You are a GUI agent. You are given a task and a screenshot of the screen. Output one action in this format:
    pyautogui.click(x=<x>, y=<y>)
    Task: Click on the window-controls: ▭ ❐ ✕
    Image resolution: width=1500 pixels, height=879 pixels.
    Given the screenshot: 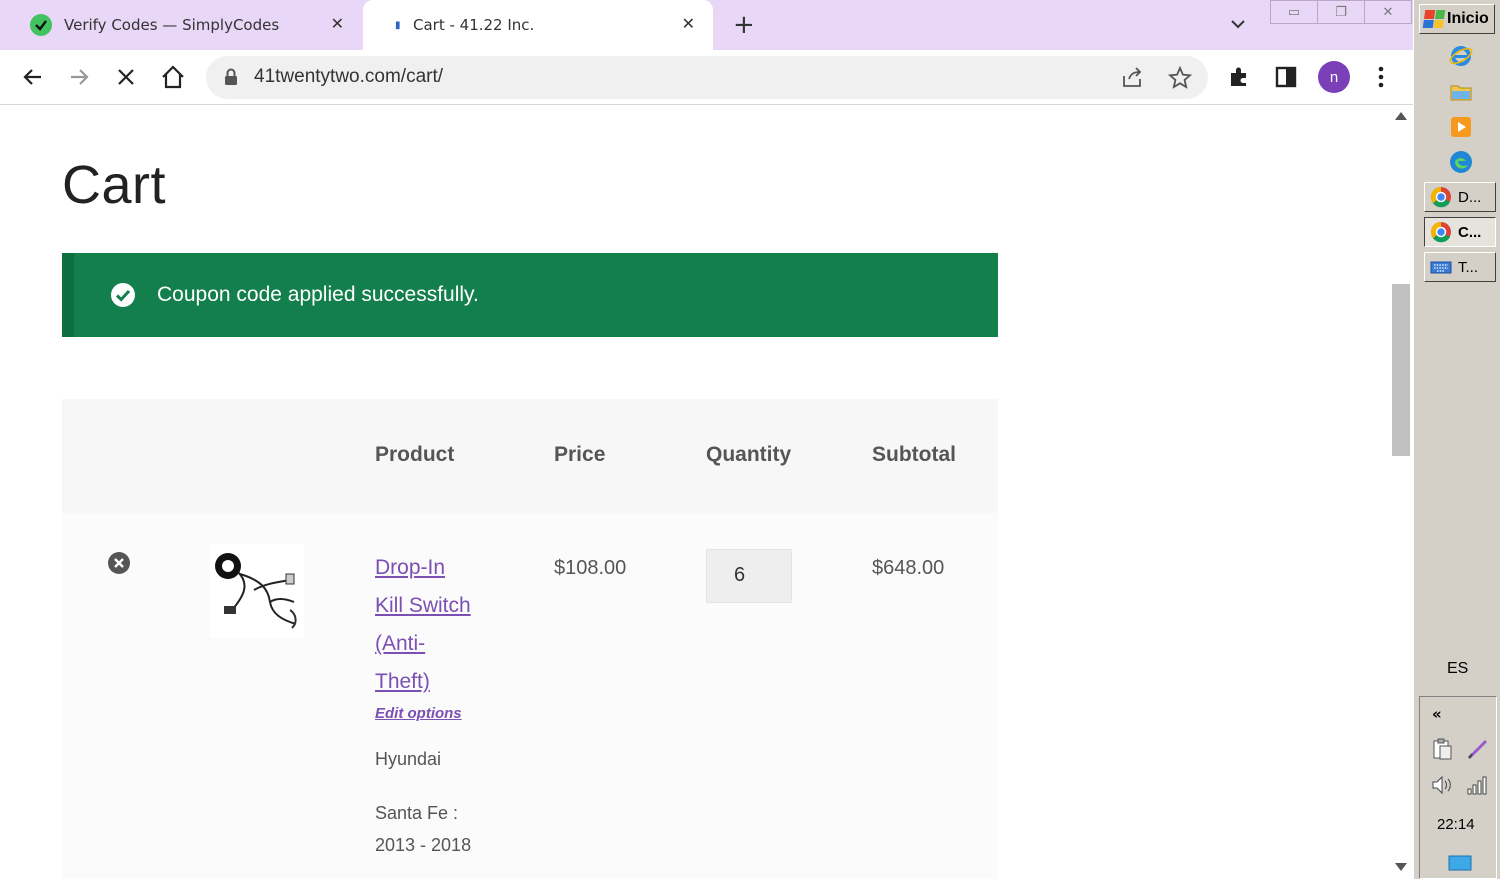 What is the action you would take?
    pyautogui.click(x=1341, y=12)
    